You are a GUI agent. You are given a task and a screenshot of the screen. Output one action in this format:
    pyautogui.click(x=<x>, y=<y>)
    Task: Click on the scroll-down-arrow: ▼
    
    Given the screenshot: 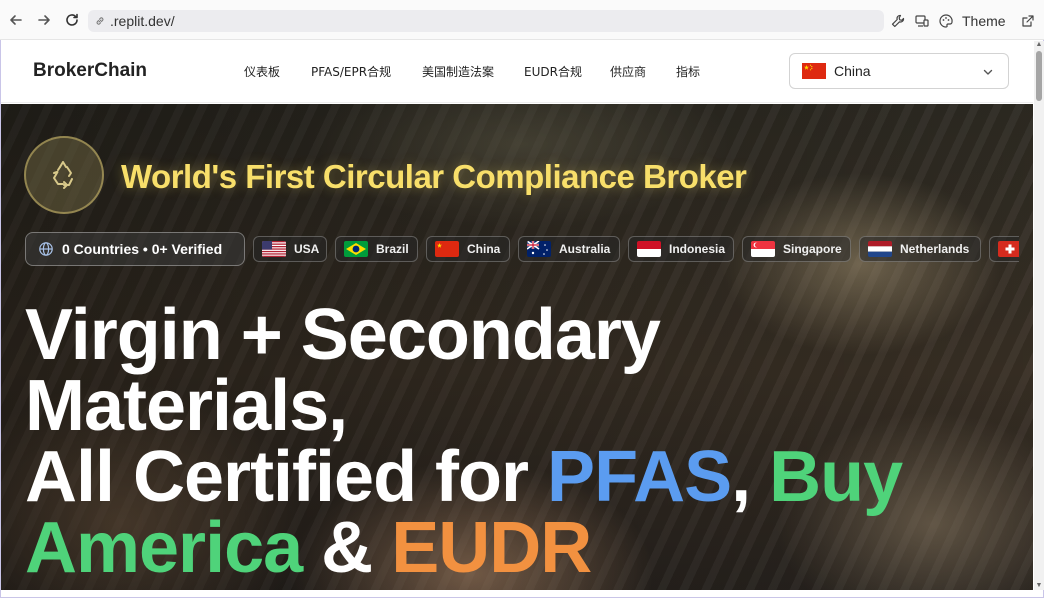 What is the action you would take?
    pyautogui.click(x=1039, y=586)
    